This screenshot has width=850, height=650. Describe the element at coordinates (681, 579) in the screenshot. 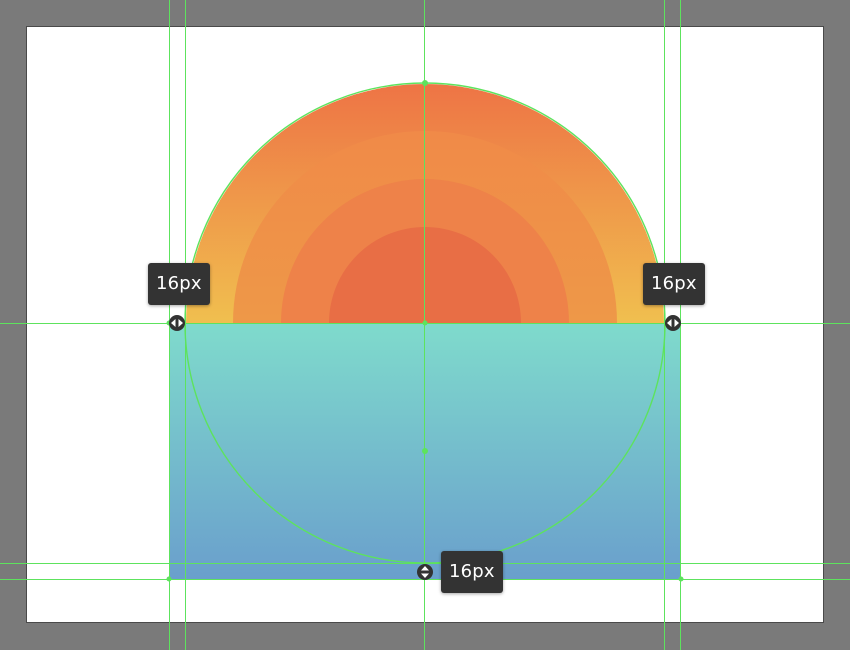

I see `anchor-bottom-right` at that location.